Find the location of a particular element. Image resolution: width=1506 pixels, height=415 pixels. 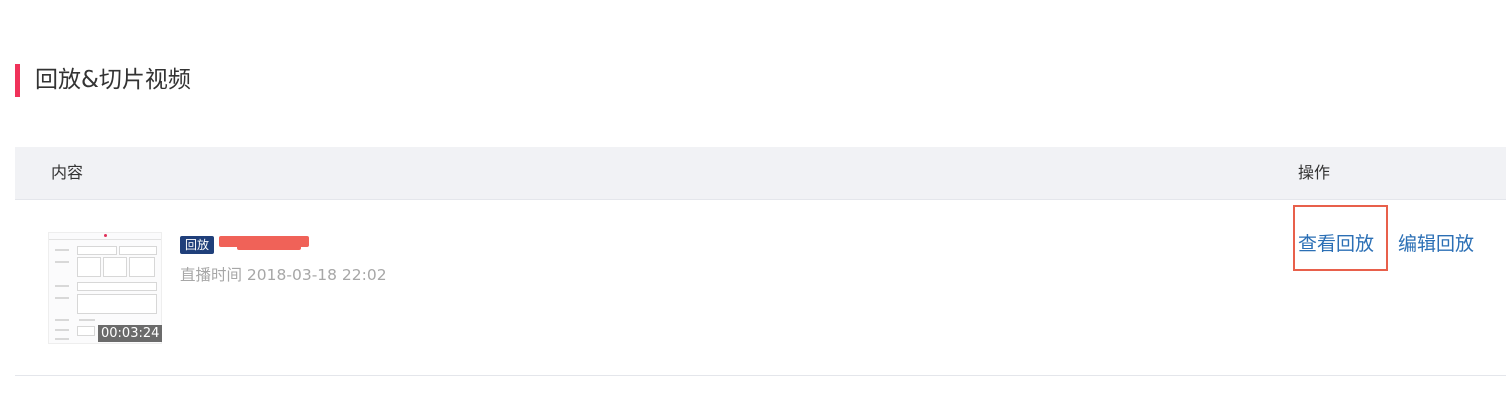

section-accent-bar is located at coordinates (17, 80).